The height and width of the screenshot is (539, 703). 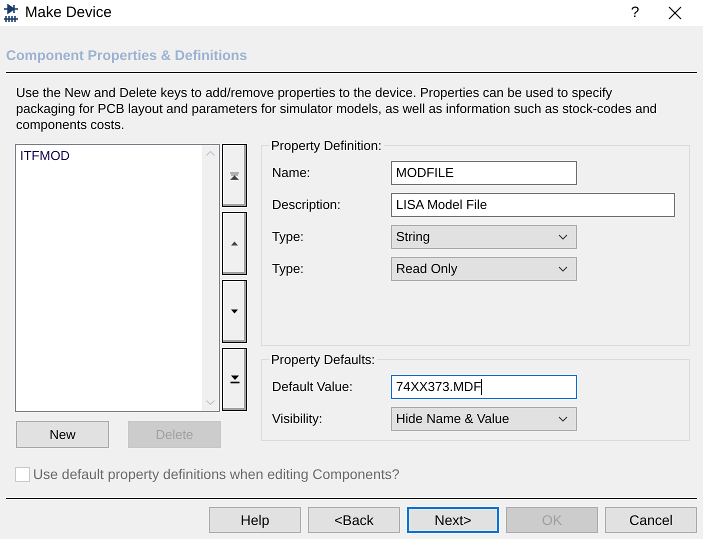 What do you see at coordinates (337, 109) in the screenshot?
I see `description-text: Use the New and Delete keys to add/remove properties to the device. Properties can be used to specify packaging for PCB layout and parameters for simulator models, as well as information such as stock-codes and components costs.` at bounding box center [337, 109].